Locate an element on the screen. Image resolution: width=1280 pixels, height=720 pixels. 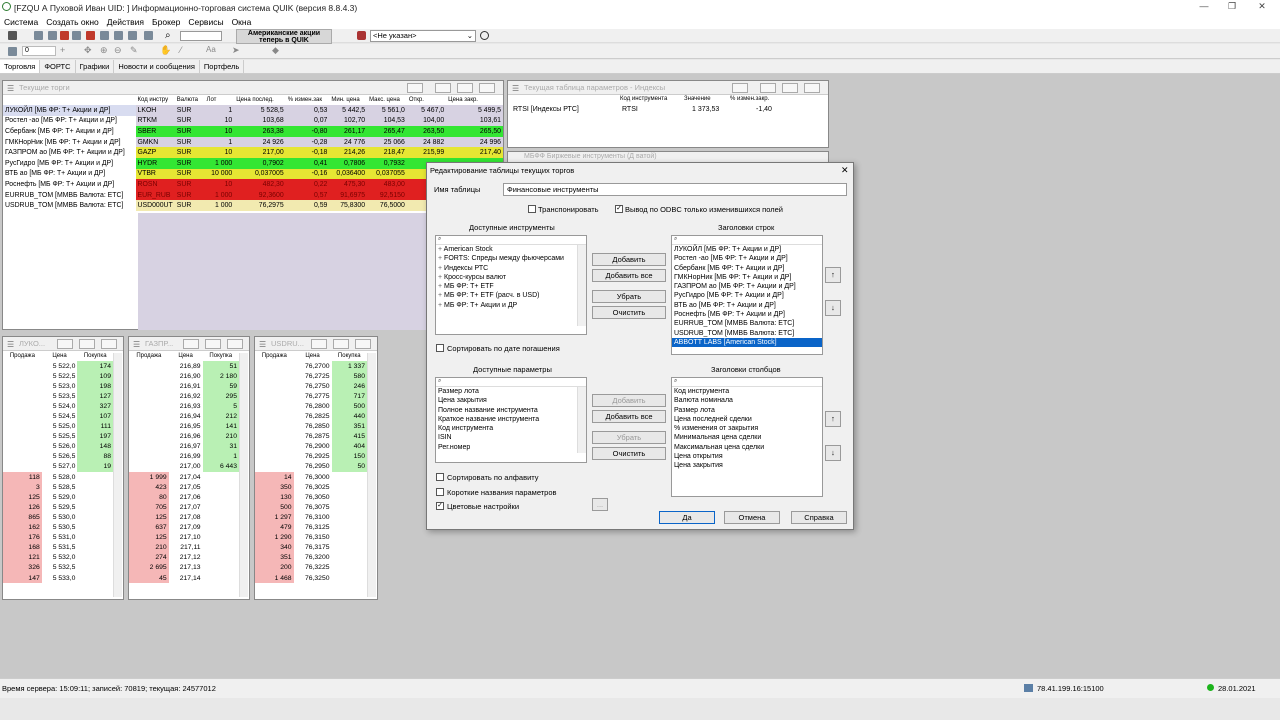
orderbook-row: 3 5 528,5 is located at coordinates (58, 487).